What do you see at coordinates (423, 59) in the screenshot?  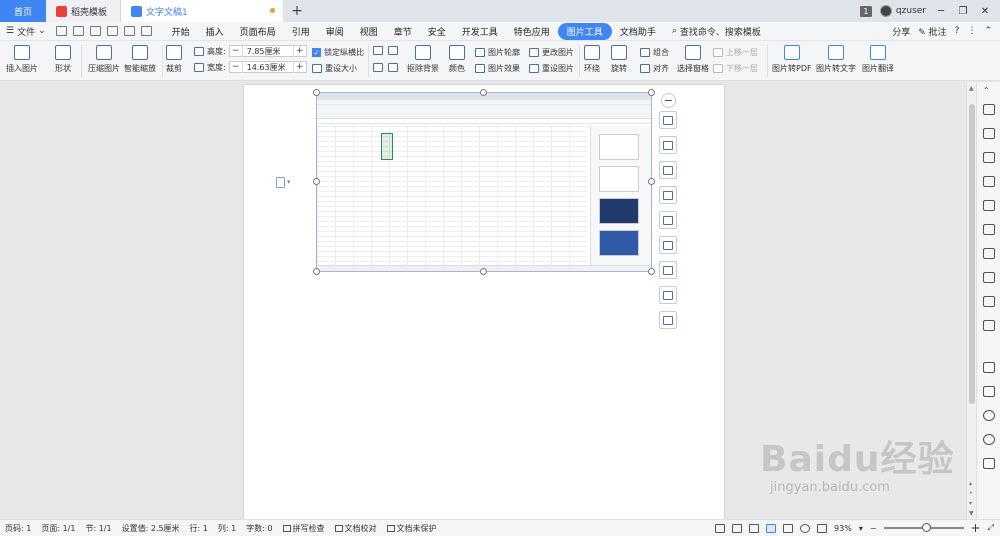 I see `remove-background-button: 抠除背景` at bounding box center [423, 59].